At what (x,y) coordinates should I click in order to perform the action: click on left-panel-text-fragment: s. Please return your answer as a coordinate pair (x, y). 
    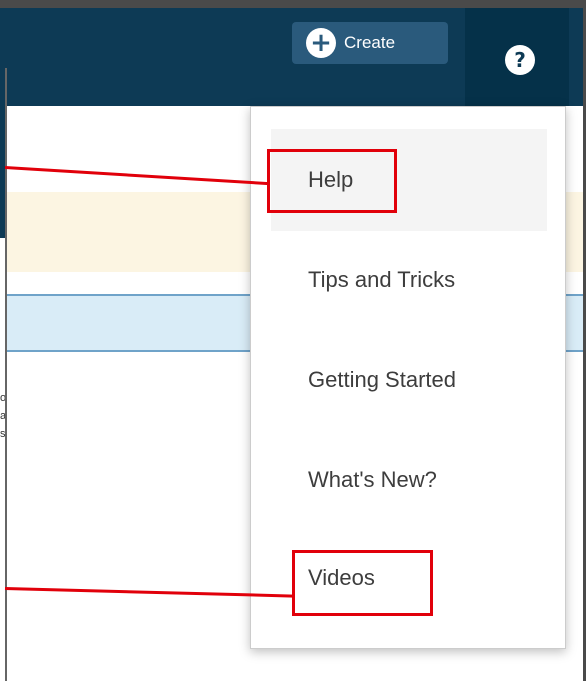
    Looking at the image, I should click on (2, 434).